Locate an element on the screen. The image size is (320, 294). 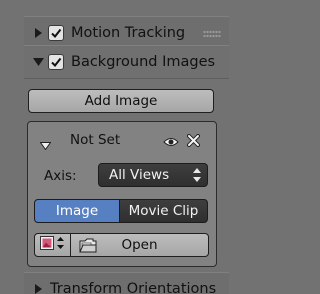
eye-icon is located at coordinates (171, 142).